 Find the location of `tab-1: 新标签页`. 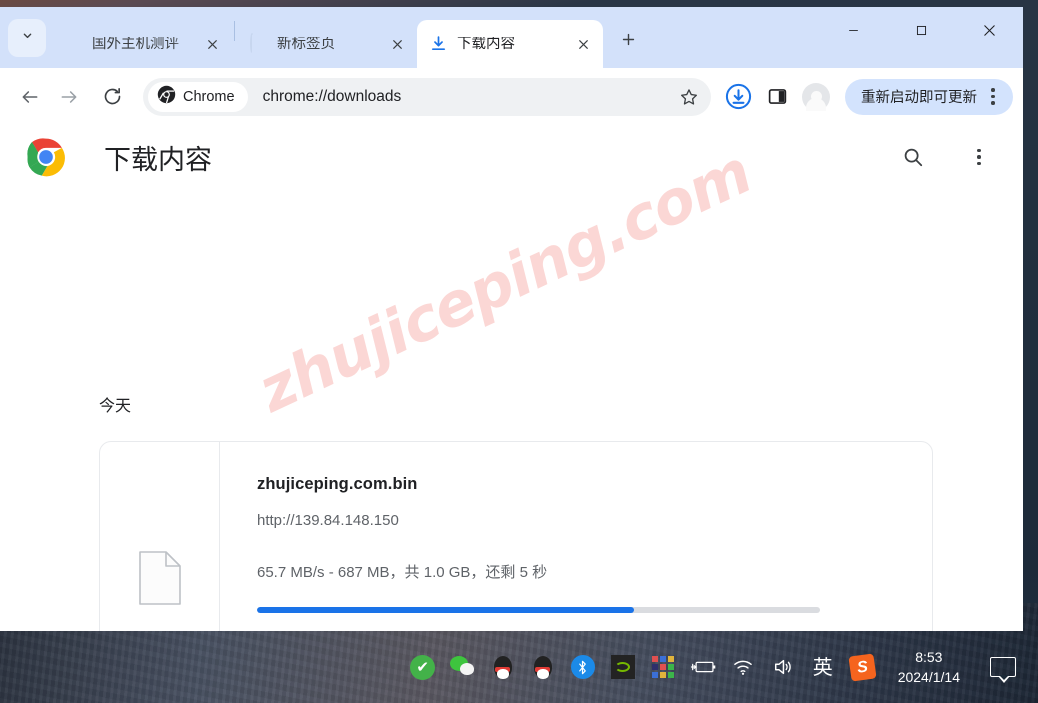

tab-1: 新标签页 is located at coordinates (327, 44).